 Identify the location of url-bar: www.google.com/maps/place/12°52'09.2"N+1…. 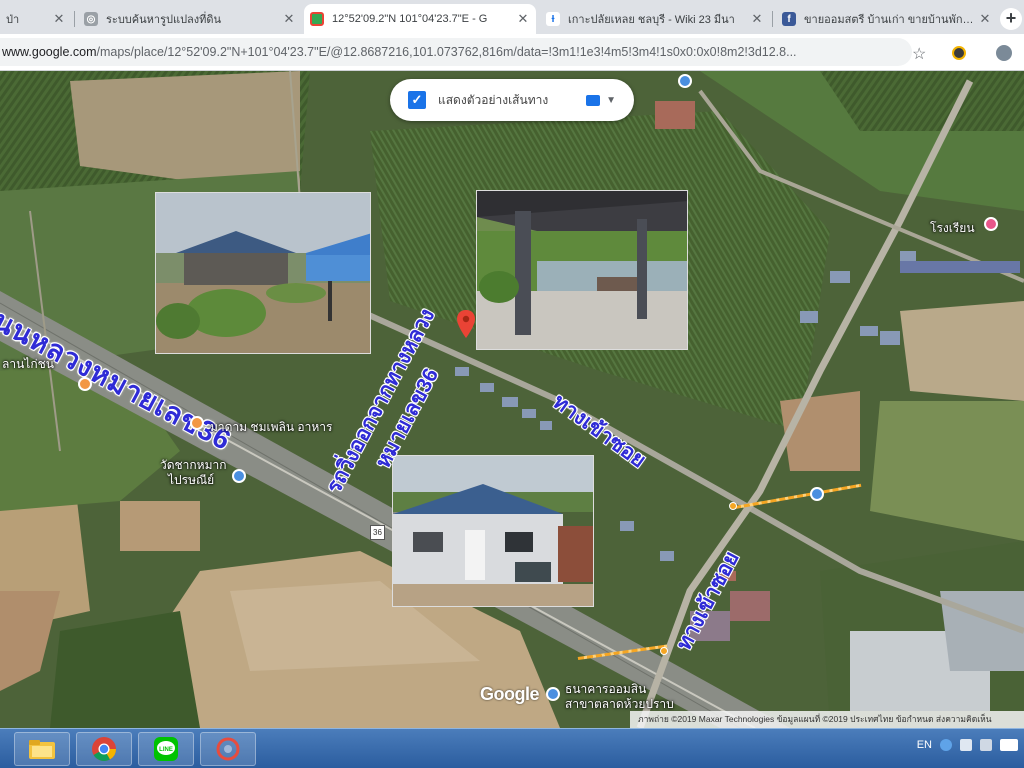
(456, 52).